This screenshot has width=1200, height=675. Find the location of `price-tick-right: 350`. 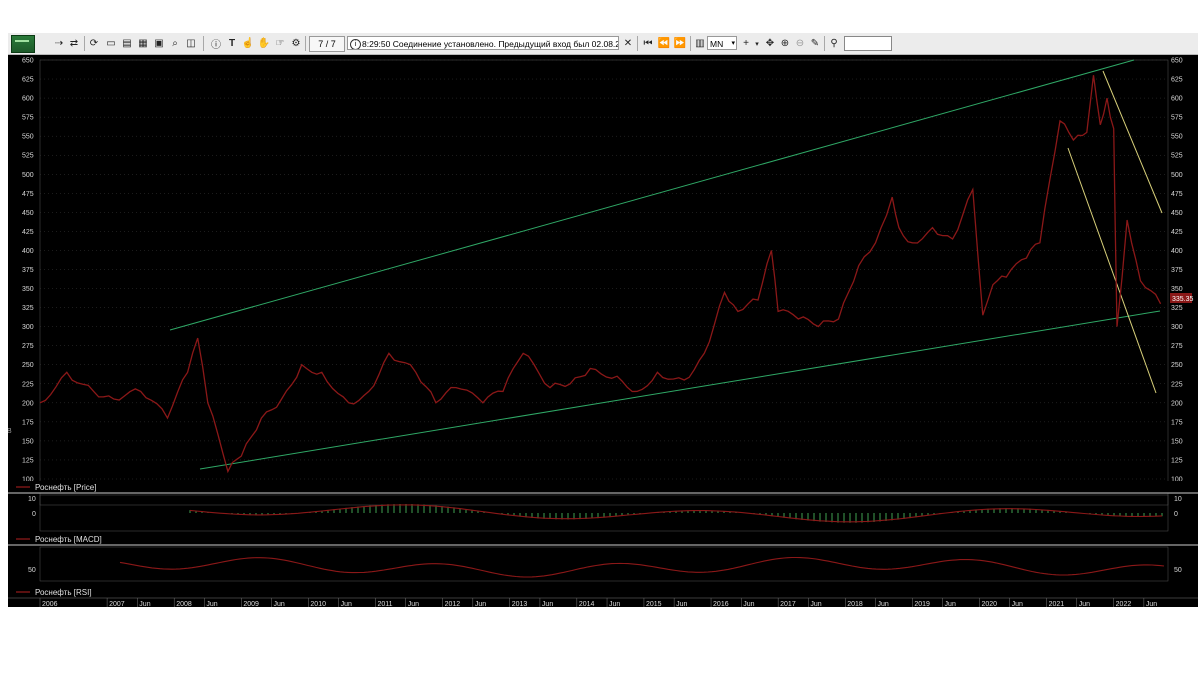

price-tick-right: 350 is located at coordinates (1177, 289).